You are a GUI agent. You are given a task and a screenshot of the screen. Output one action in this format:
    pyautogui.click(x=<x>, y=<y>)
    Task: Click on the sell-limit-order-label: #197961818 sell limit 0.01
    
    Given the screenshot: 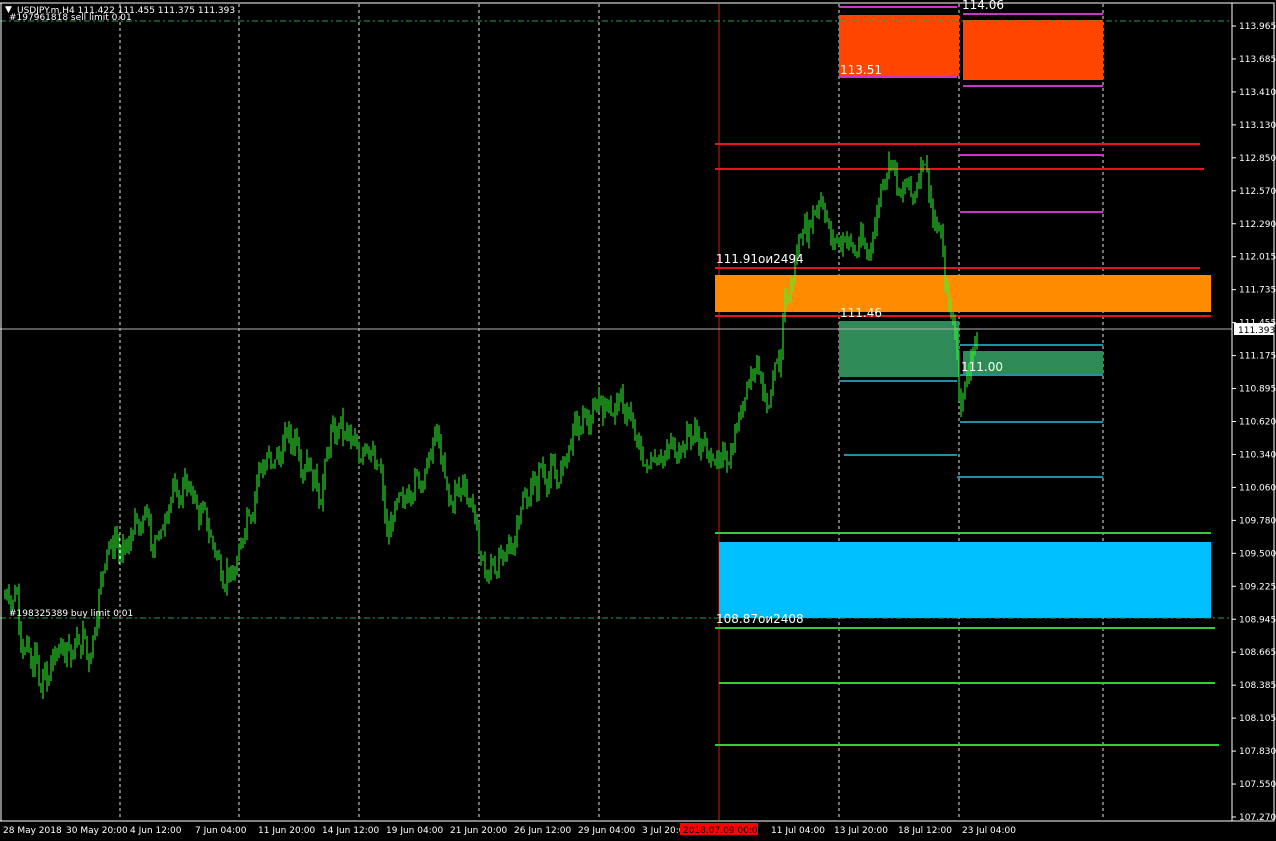 What is the action you would take?
    pyautogui.click(x=70, y=18)
    